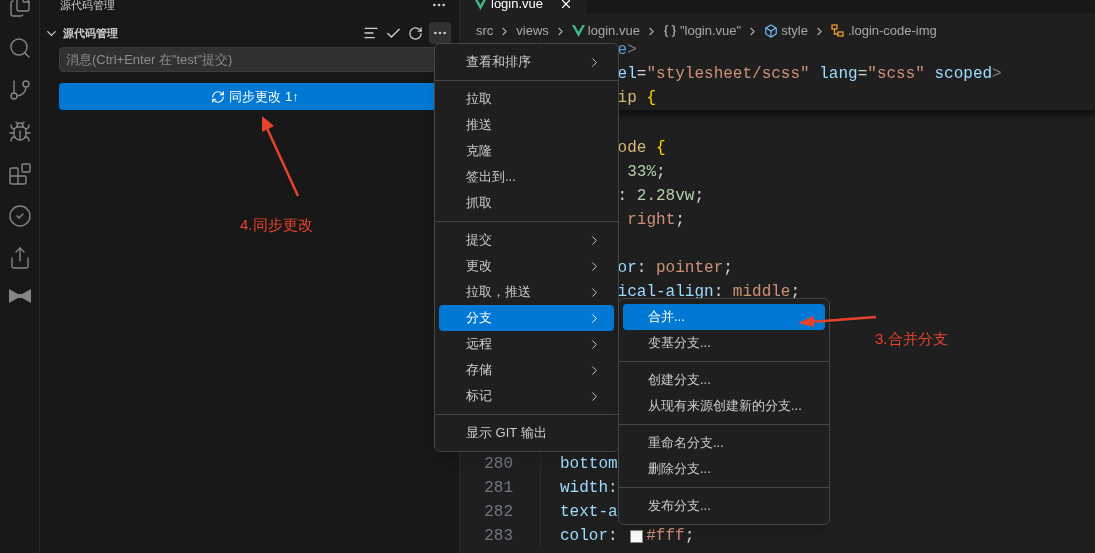 This screenshot has height=553, width=1095. What do you see at coordinates (371, 33) in the screenshot?
I see `list-icon` at bounding box center [371, 33].